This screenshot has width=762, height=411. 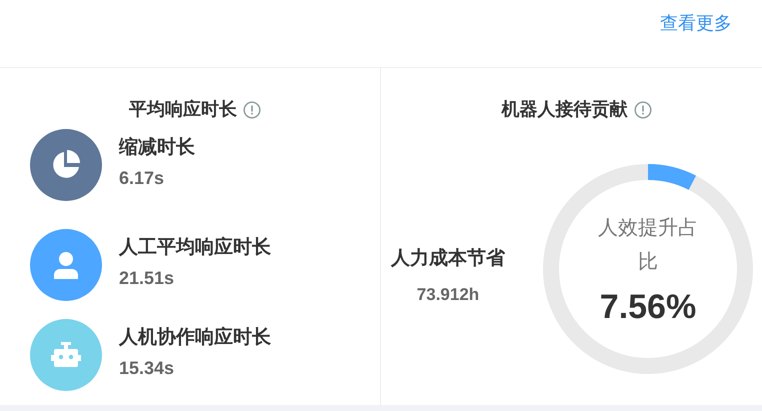 I want to click on metric-value: 6.17s, so click(x=142, y=178).